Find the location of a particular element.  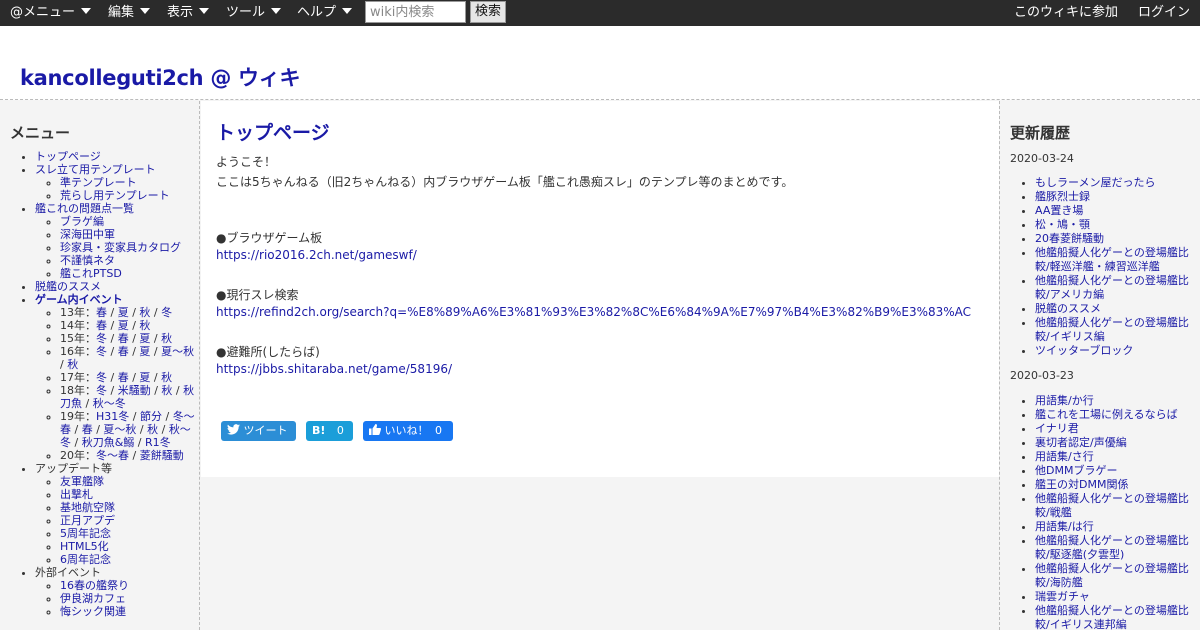

recent-item: 裏切者認定/声優編 is located at coordinates (1115, 443).